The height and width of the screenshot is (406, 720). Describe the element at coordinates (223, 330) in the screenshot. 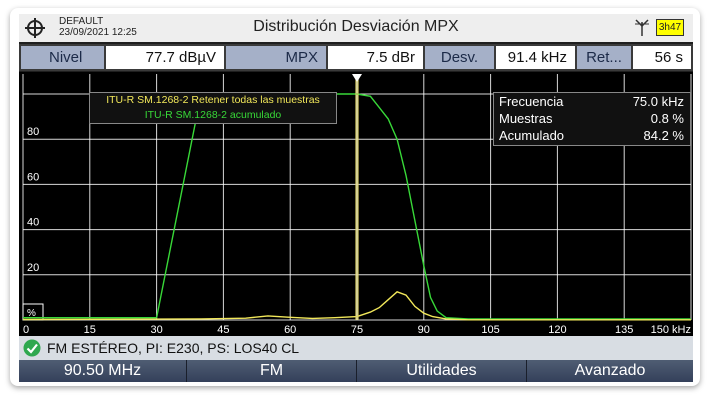

I see `x-tick-label: 45` at that location.